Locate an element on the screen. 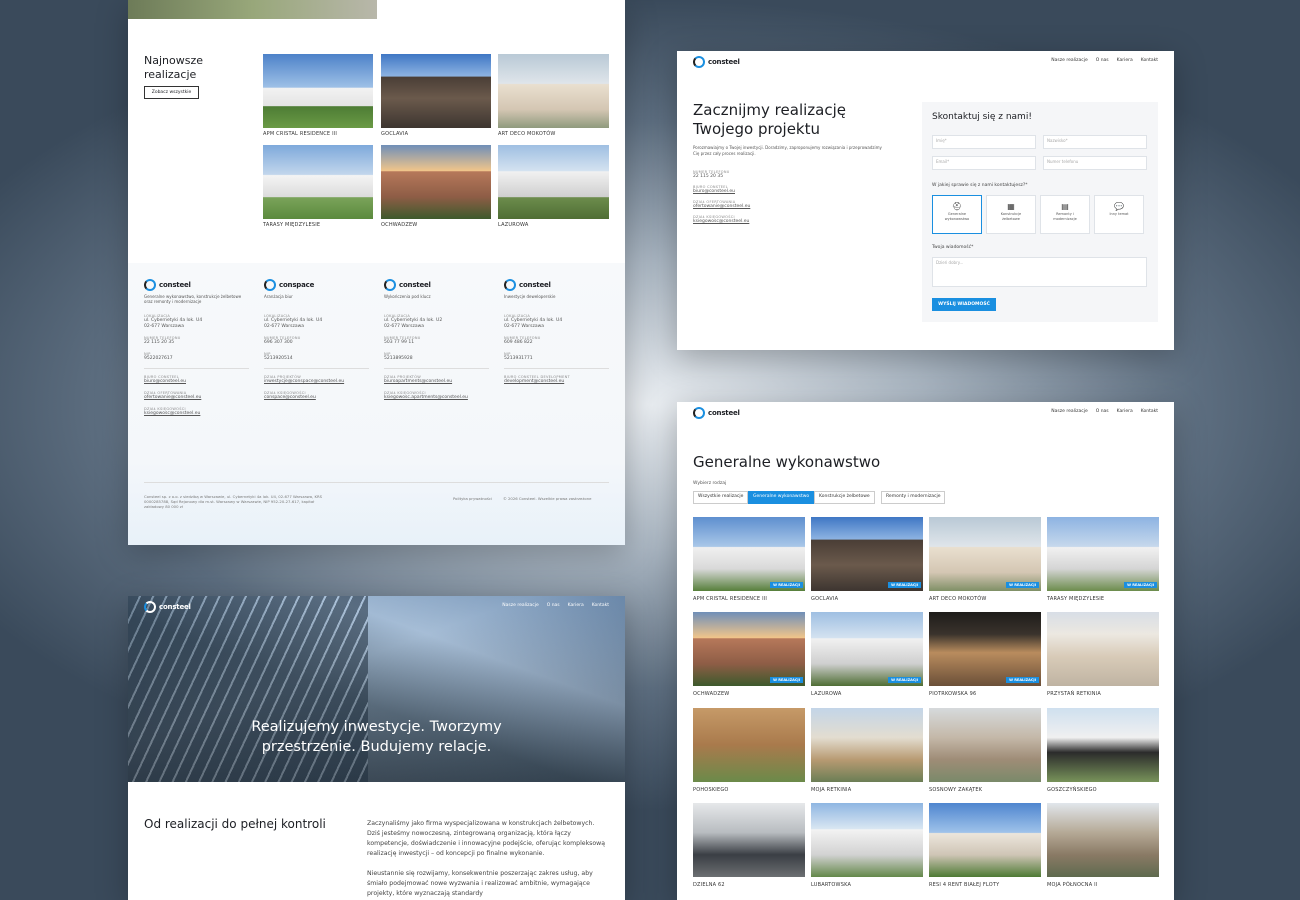  see-all-button: Zobacz wszystkie is located at coordinates (171, 92).